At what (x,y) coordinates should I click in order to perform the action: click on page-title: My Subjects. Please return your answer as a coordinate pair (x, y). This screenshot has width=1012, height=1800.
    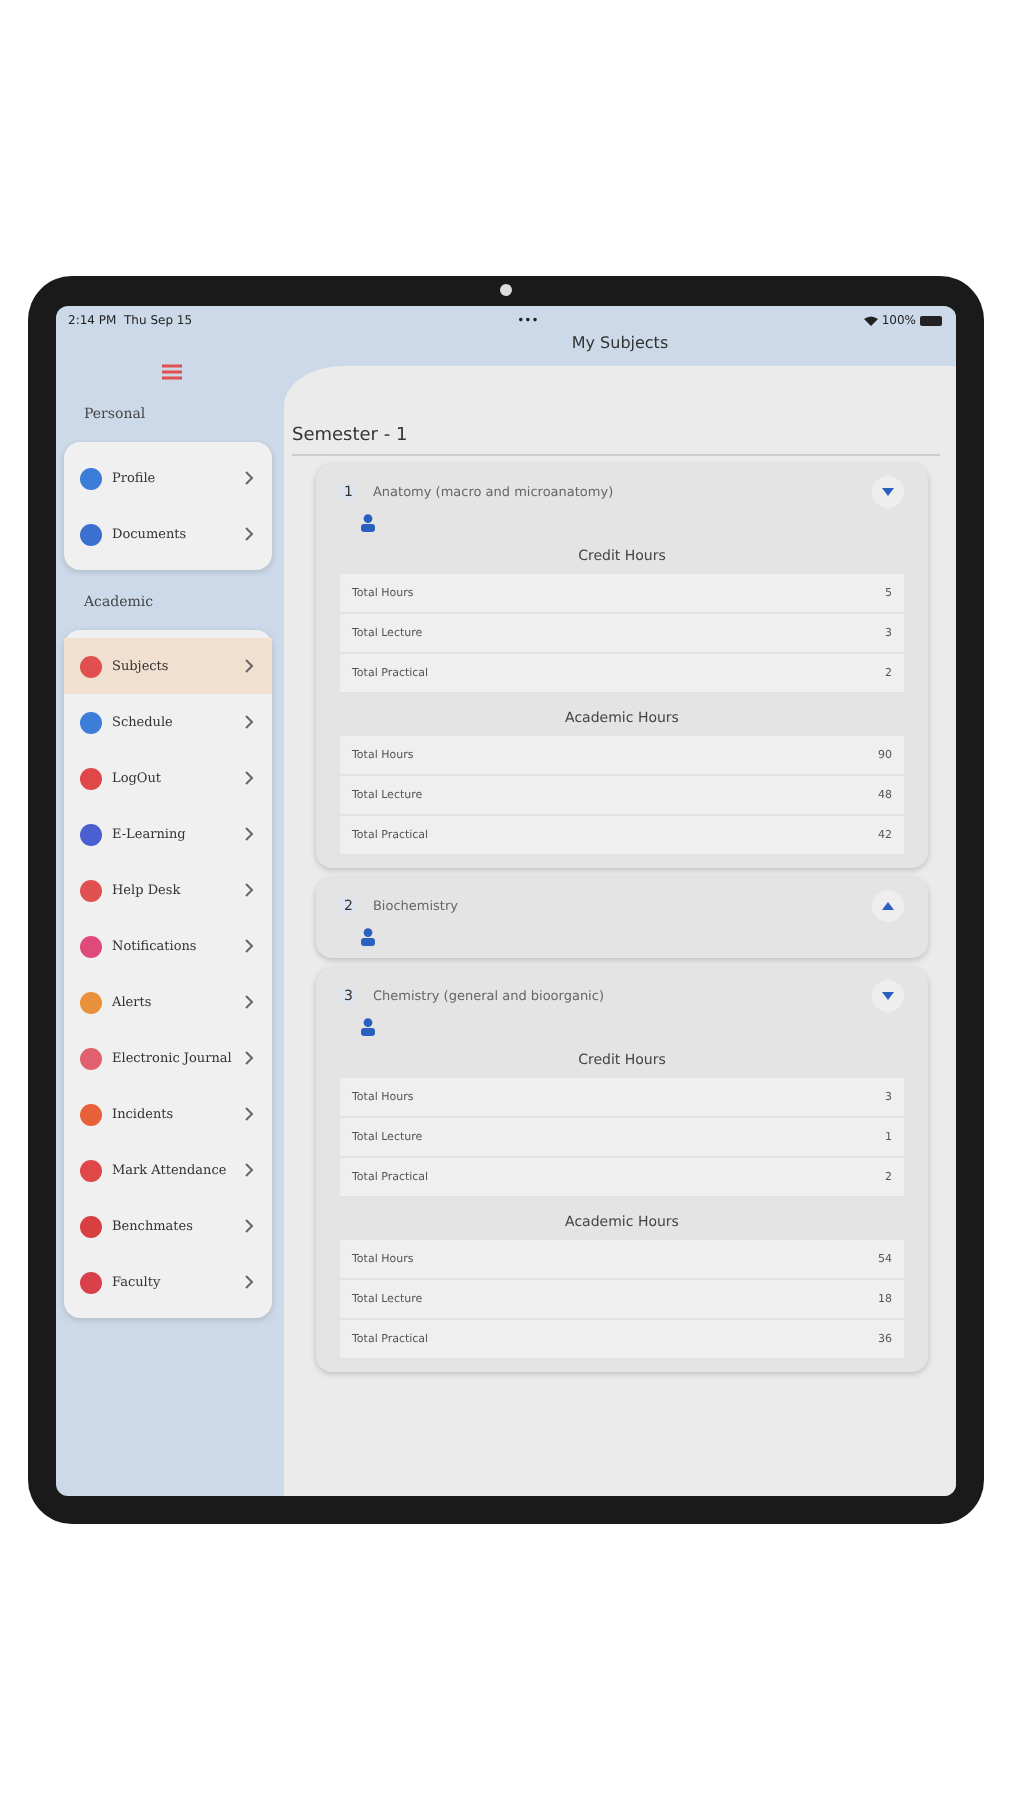
    Looking at the image, I should click on (620, 345).